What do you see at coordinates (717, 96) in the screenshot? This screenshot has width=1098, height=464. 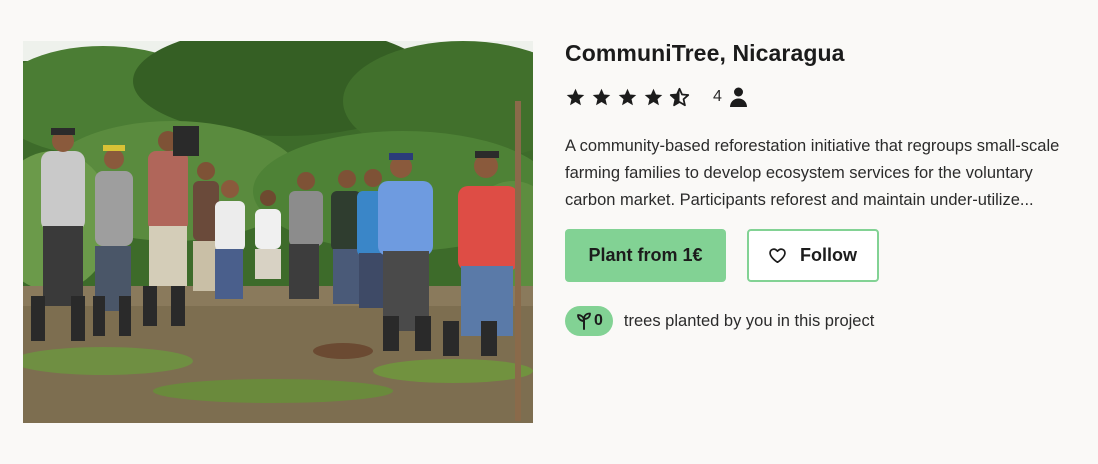 I see `rating-count: 4` at bounding box center [717, 96].